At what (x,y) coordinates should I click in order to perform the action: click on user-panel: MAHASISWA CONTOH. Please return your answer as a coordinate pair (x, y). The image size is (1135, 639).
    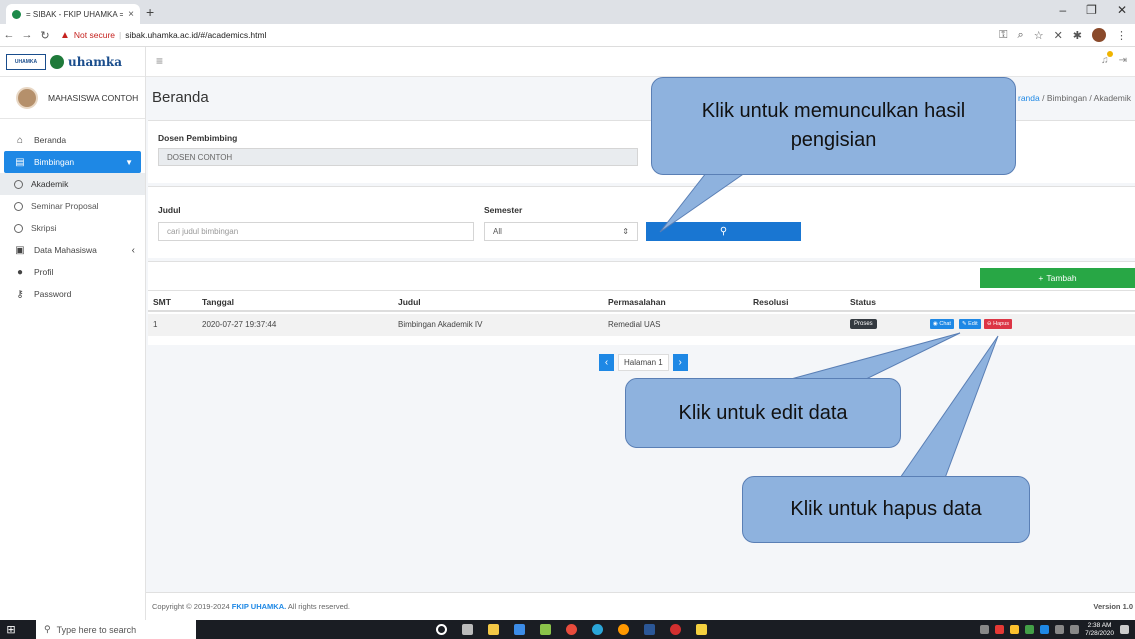
    Looking at the image, I should click on (72, 98).